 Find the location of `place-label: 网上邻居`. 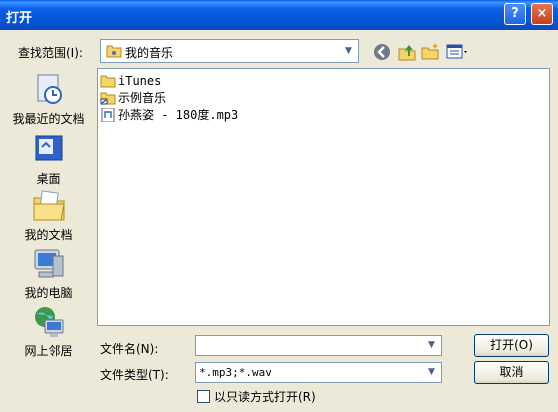

place-label: 网上邻居 is located at coordinates (48, 351).